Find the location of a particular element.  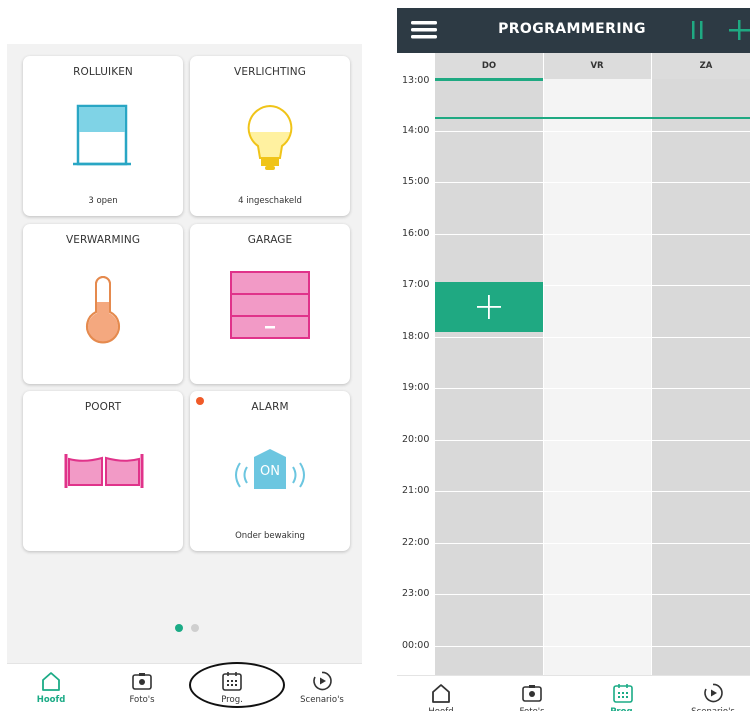

tile-garage: GARAGE is located at coordinates (270, 304).